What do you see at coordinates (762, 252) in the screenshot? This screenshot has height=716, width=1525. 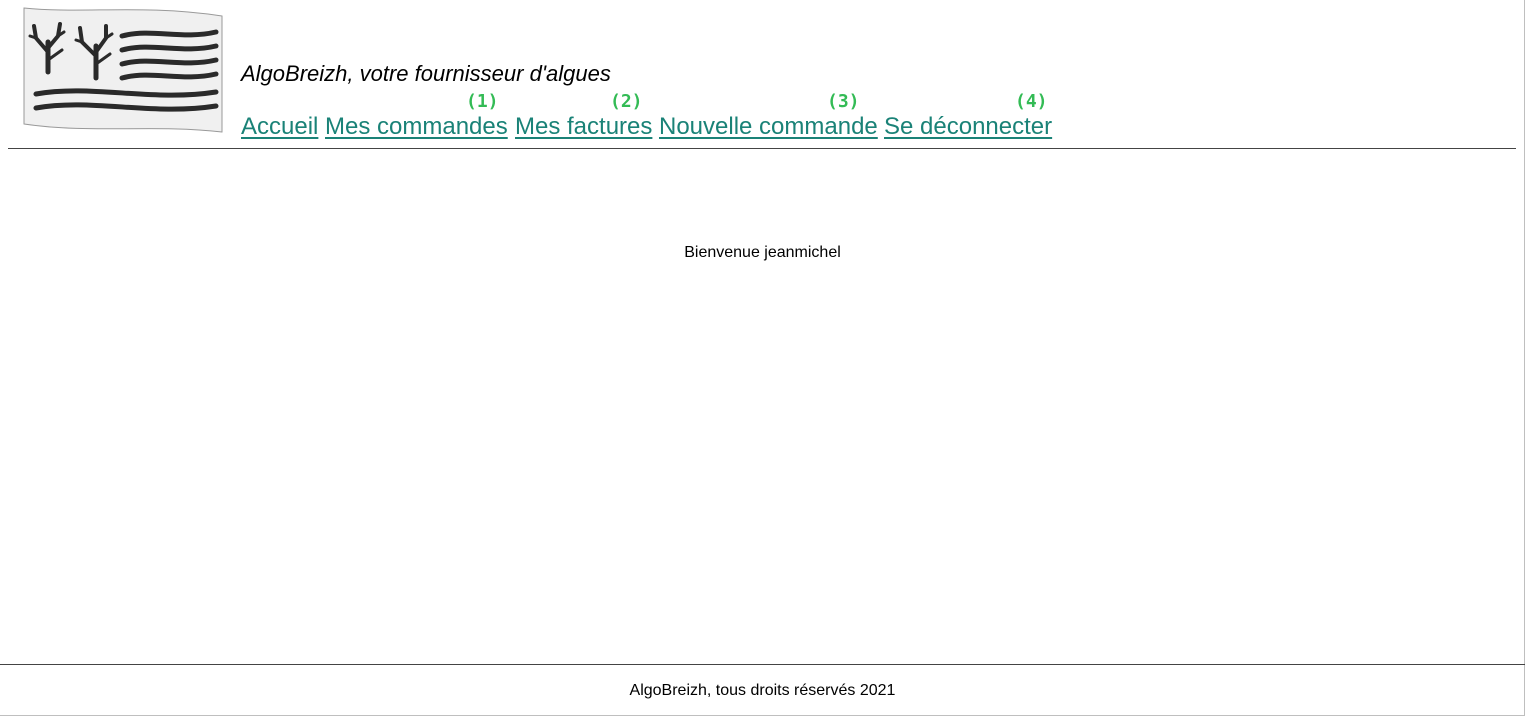 I see `welcome-message: Bienvenue jeanmichel` at bounding box center [762, 252].